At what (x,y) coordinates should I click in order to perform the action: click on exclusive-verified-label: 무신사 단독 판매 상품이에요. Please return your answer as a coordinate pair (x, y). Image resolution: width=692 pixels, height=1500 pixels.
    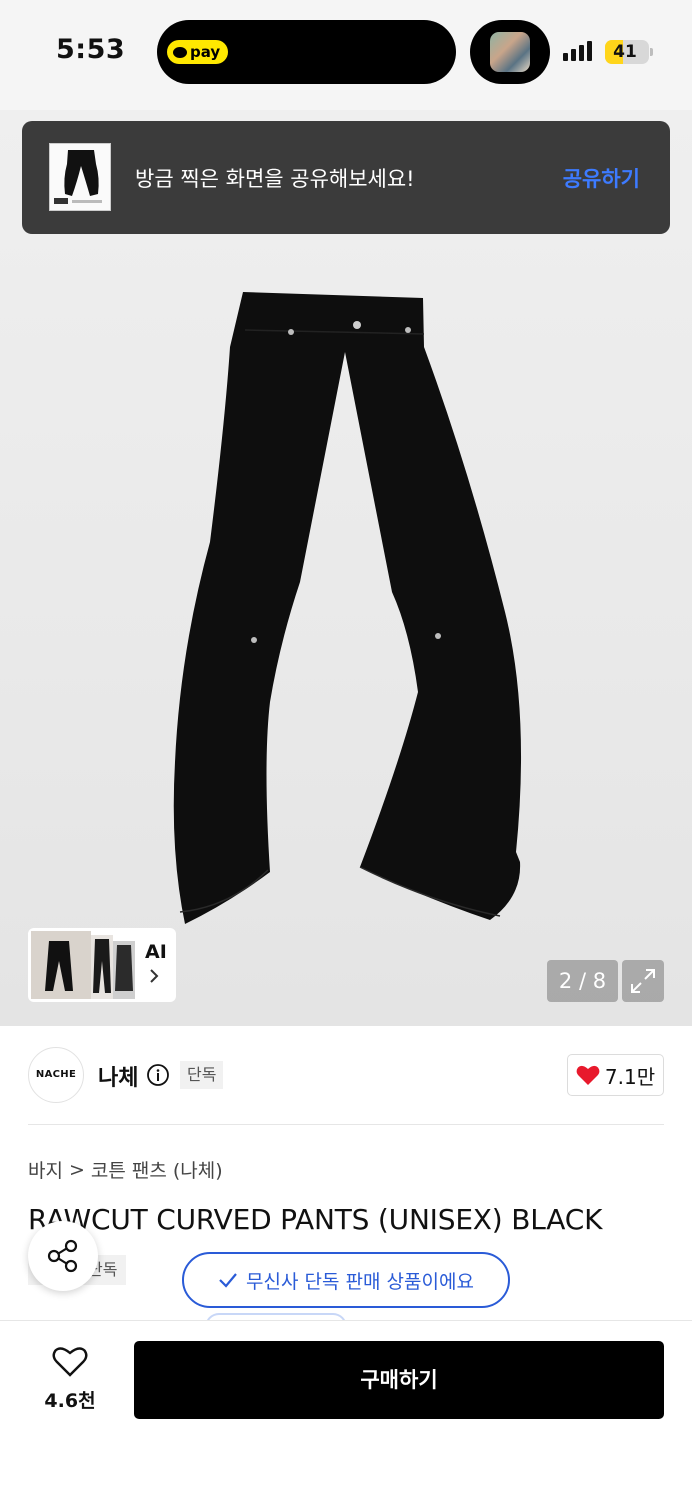
    Looking at the image, I should click on (360, 1281).